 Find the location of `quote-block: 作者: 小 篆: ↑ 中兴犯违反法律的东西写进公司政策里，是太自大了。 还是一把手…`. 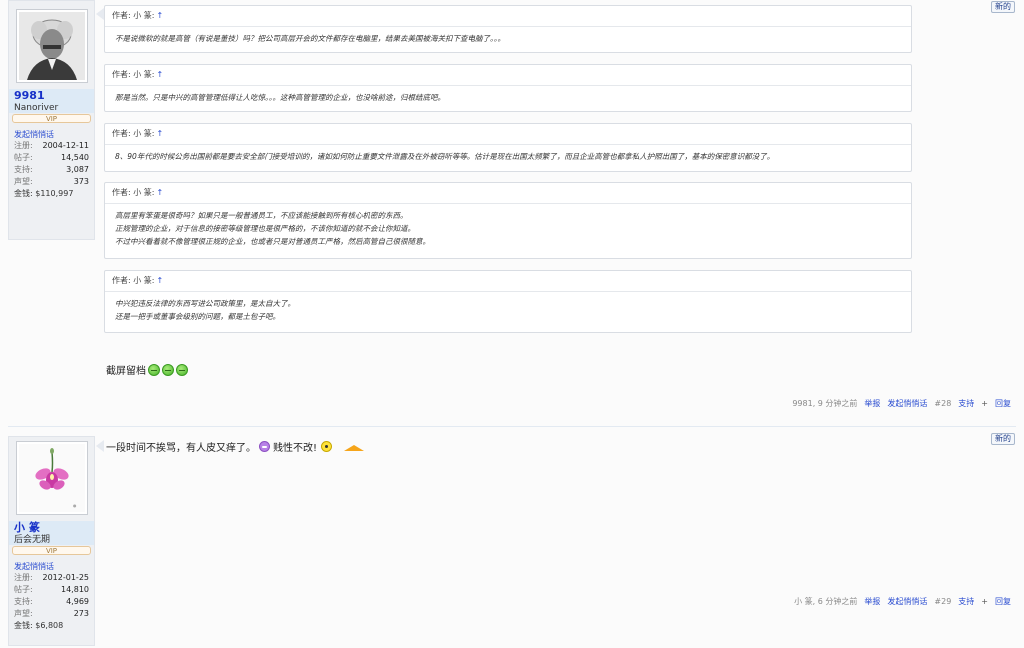

quote-block: 作者: 小 篆: ↑ 中兴犯违反法律的东西写进公司政策里，是太自大了。 还是一把手… is located at coordinates (508, 301).